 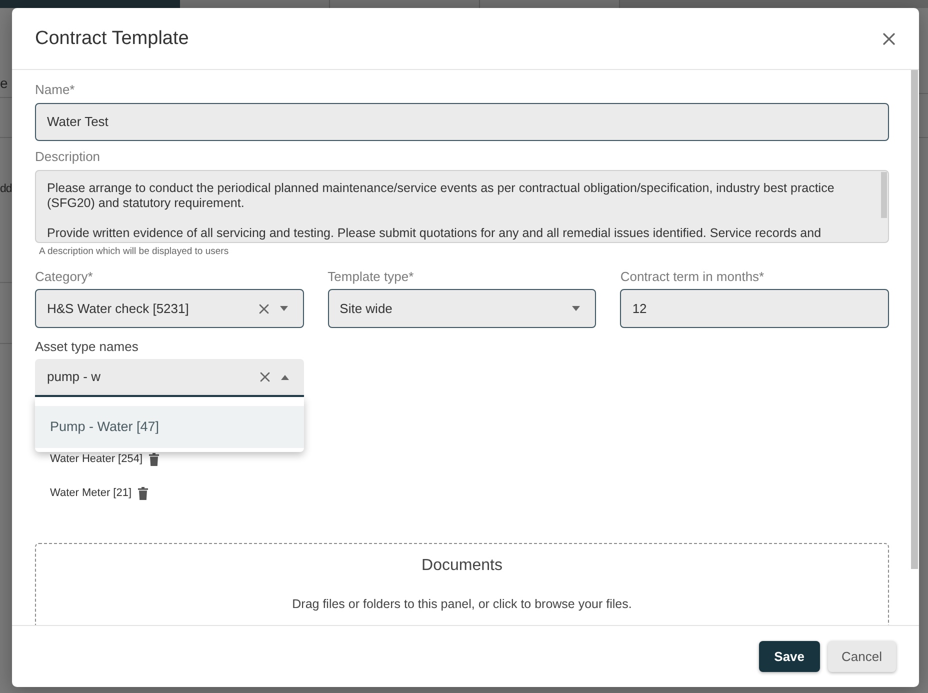 What do you see at coordinates (371, 277) in the screenshot?
I see `field-label: Template type*` at bounding box center [371, 277].